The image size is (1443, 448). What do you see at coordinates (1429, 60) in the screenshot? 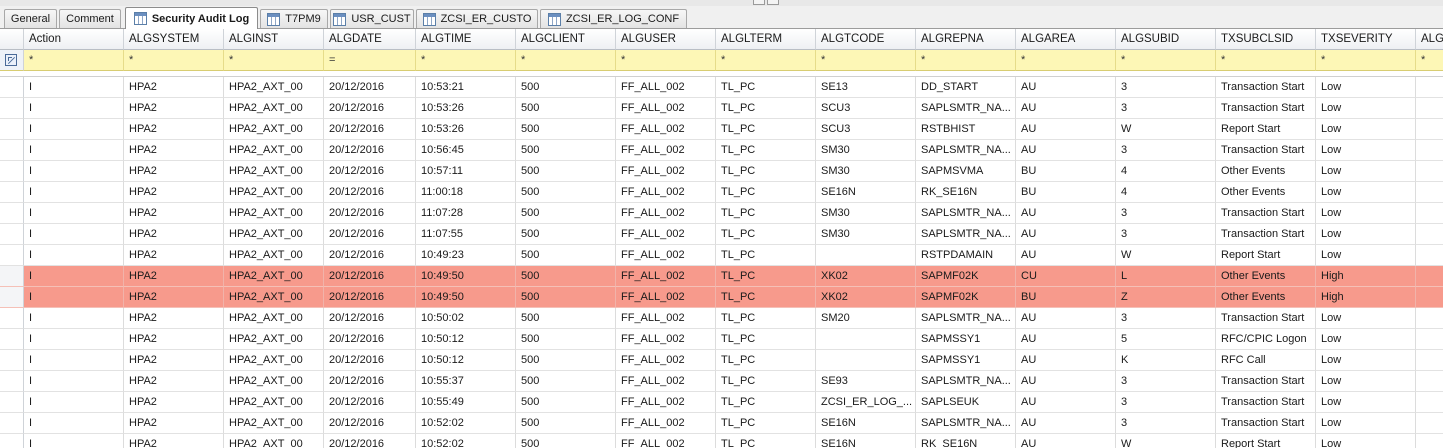
I see `filter-input-alg: *` at bounding box center [1429, 60].